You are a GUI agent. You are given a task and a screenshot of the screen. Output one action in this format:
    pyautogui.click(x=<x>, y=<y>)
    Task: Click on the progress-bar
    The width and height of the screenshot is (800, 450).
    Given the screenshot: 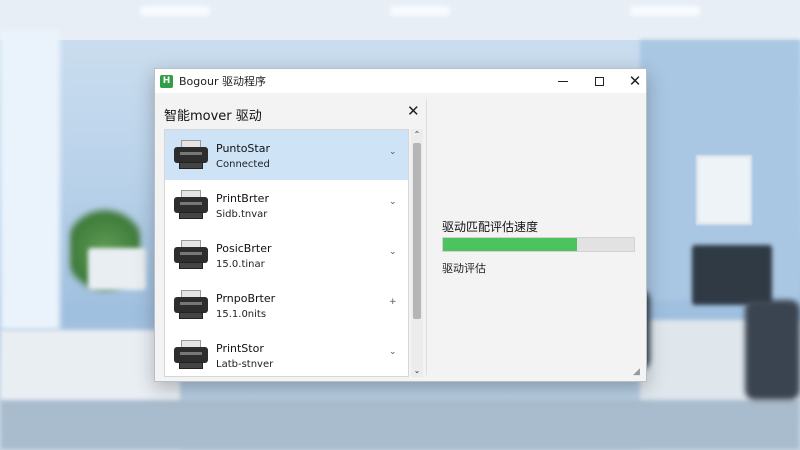 What is the action you would take?
    pyautogui.click(x=538, y=244)
    